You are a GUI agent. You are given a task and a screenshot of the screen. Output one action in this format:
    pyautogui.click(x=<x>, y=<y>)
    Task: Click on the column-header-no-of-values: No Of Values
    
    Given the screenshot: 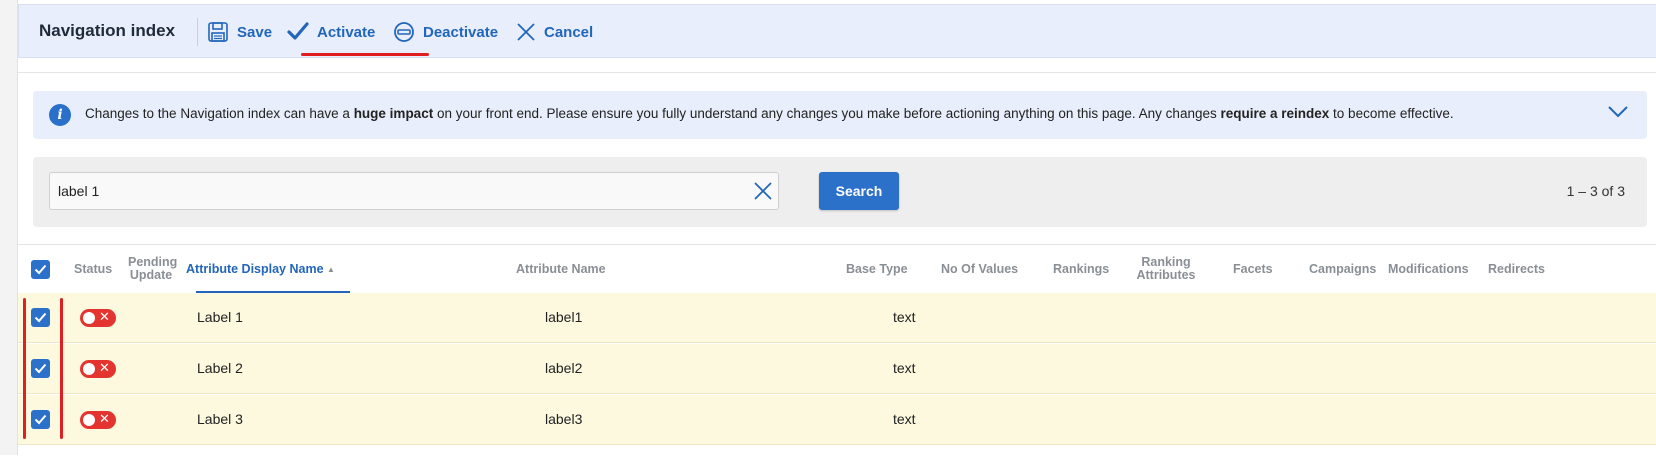 What is the action you would take?
    pyautogui.click(x=979, y=269)
    